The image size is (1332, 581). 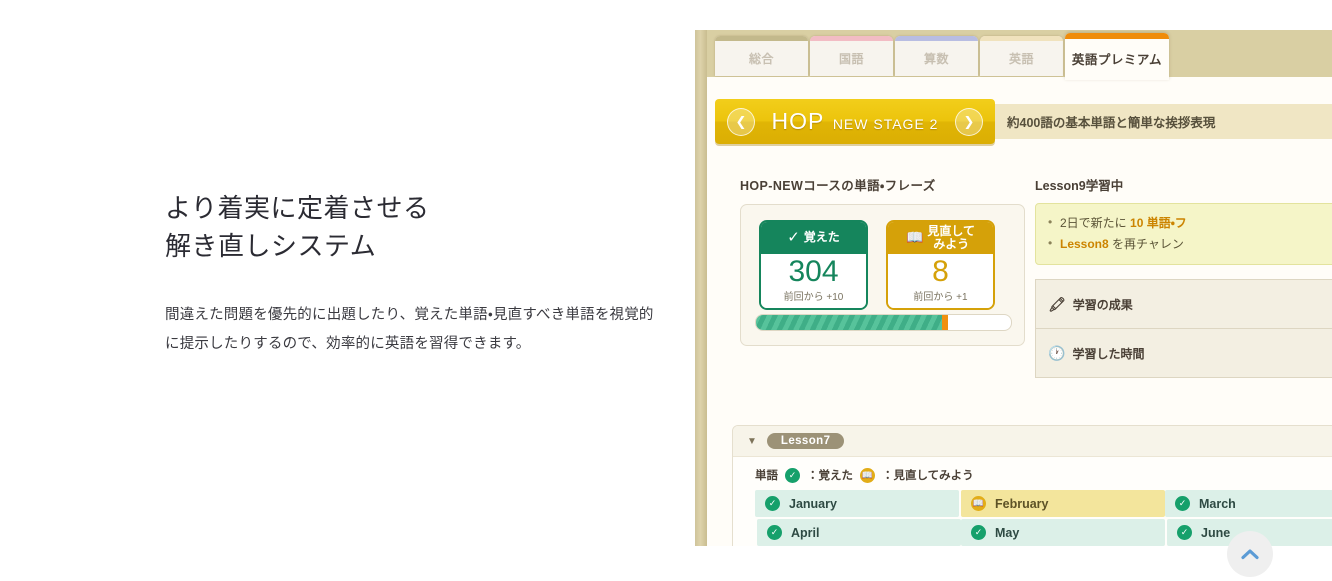 What do you see at coordinates (1216, 532) in the screenshot?
I see `word-label: June` at bounding box center [1216, 532].